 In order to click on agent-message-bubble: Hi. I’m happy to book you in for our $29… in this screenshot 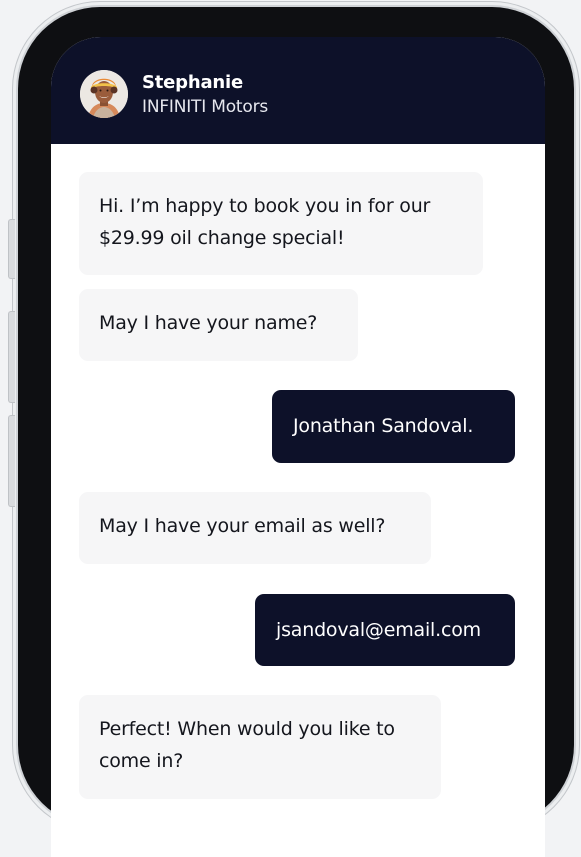, I will do `click(281, 223)`.